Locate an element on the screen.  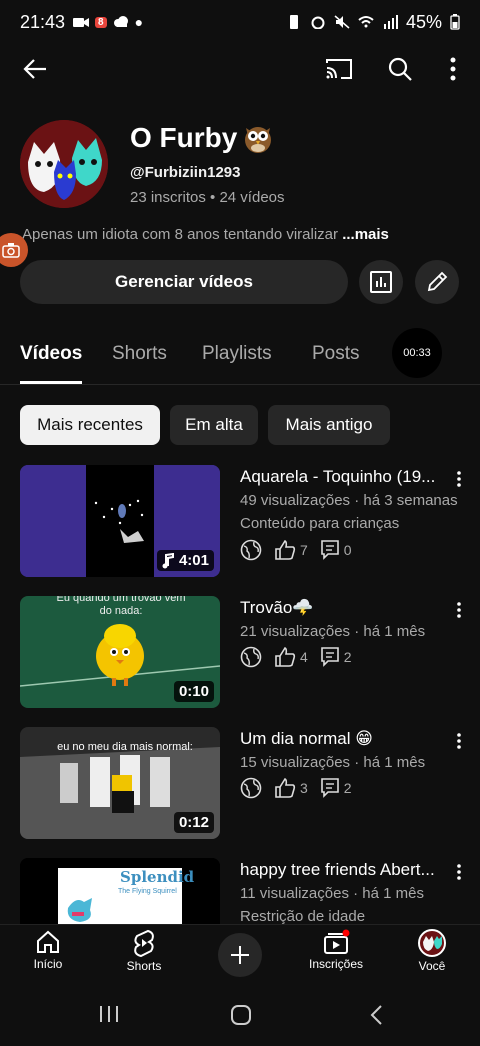
nav-you: Você is located at coordinates (432, 951).